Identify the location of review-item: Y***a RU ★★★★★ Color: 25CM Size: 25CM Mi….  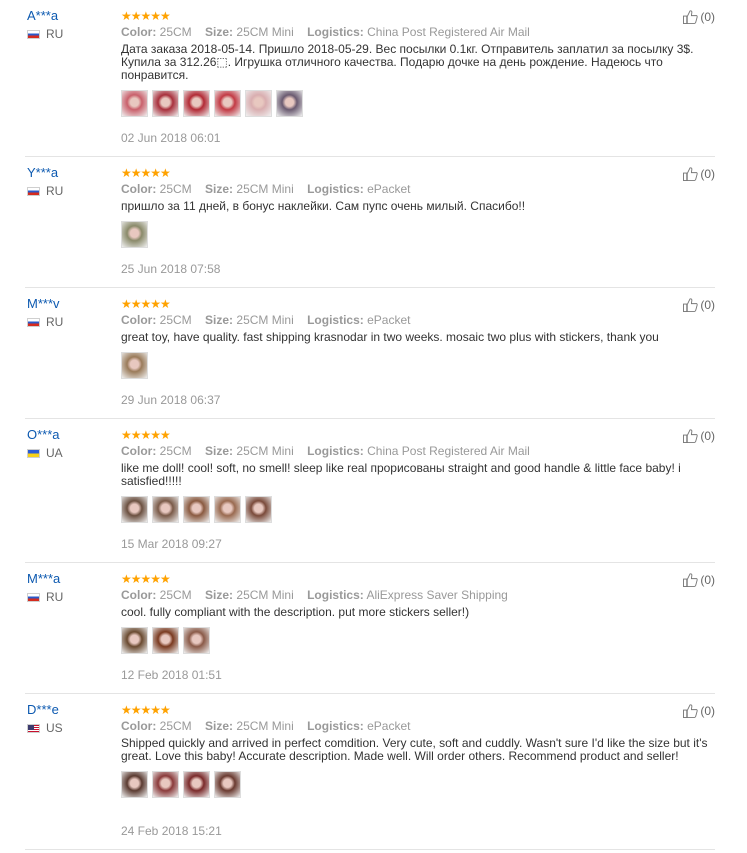
(370, 222).